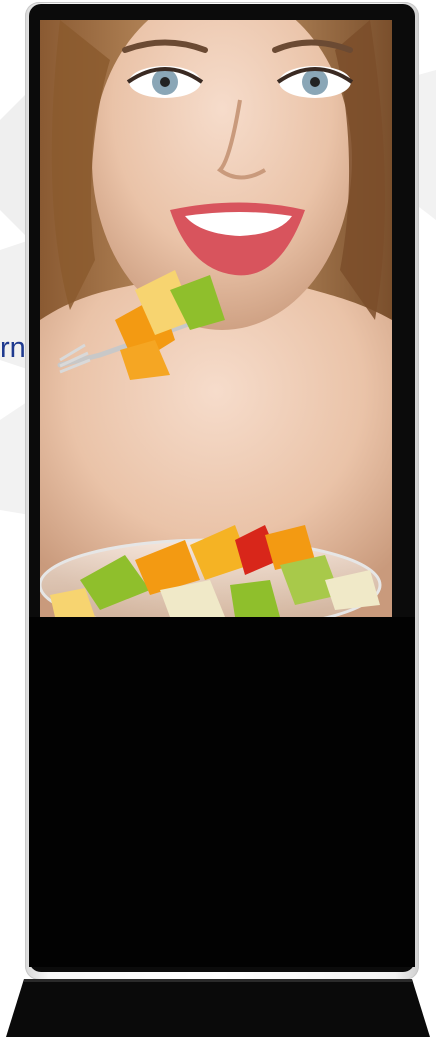  Describe the element at coordinates (218, 1008) in the screenshot. I see `kiosk-base` at that location.